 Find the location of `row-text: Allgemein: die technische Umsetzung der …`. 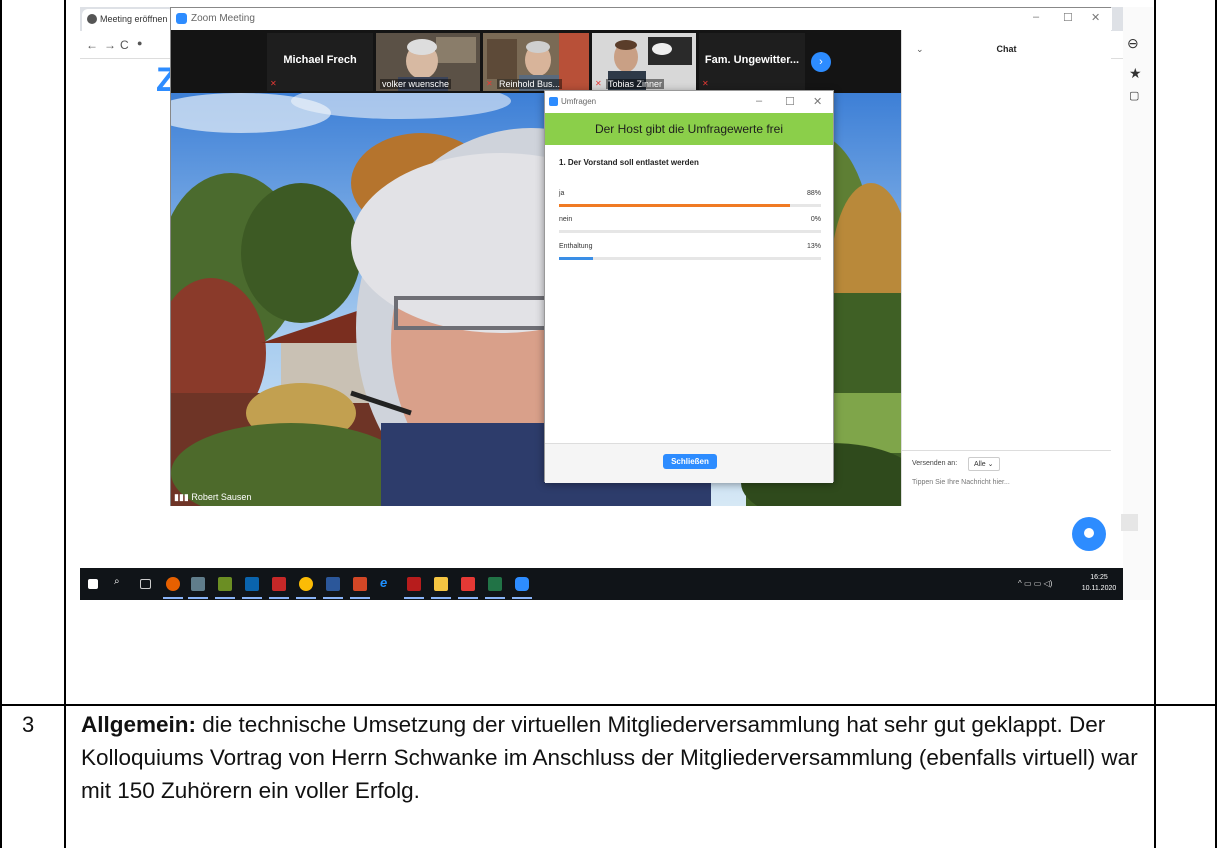

row-text: Allgemein: die technische Umsetzung der … is located at coordinates (621, 757).